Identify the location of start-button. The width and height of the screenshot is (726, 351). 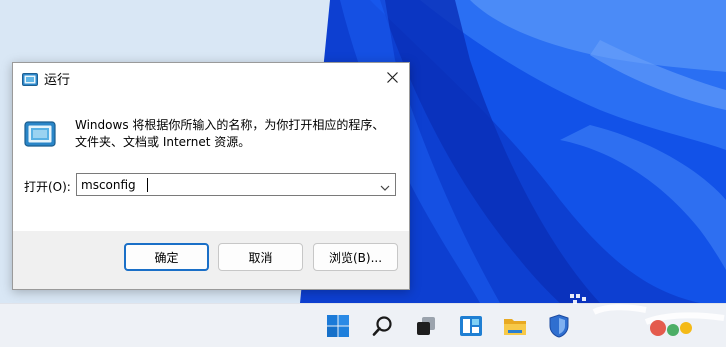
(338, 326).